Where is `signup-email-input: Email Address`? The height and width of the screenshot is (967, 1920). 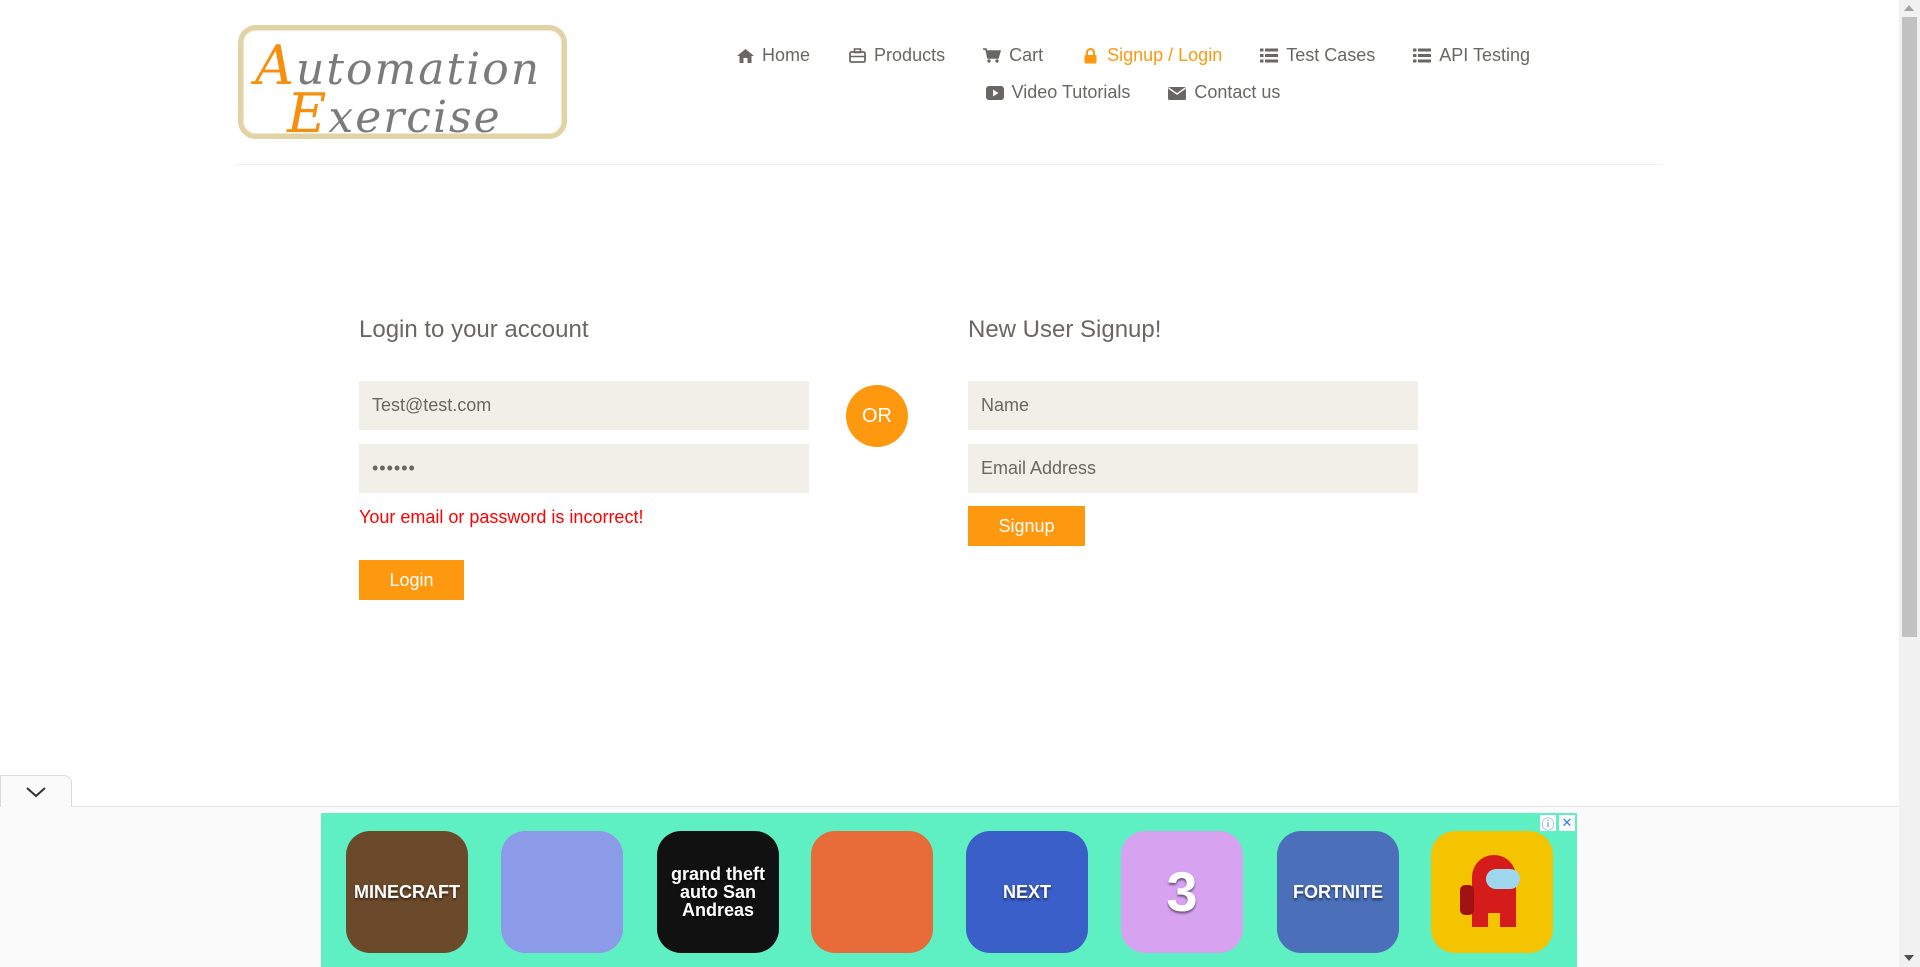
signup-email-input: Email Address is located at coordinates (1193, 468).